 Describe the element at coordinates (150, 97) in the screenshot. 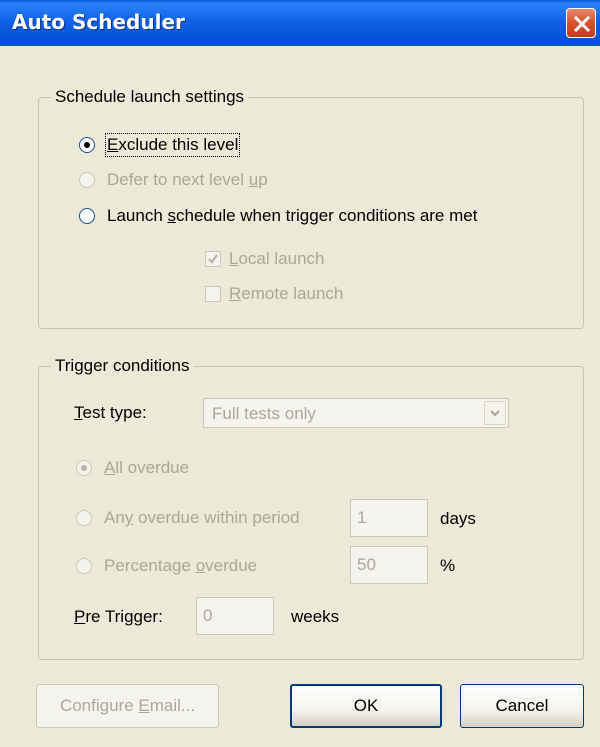

I see `schedule-launch-settings-legend: Schedule launch settings` at that location.